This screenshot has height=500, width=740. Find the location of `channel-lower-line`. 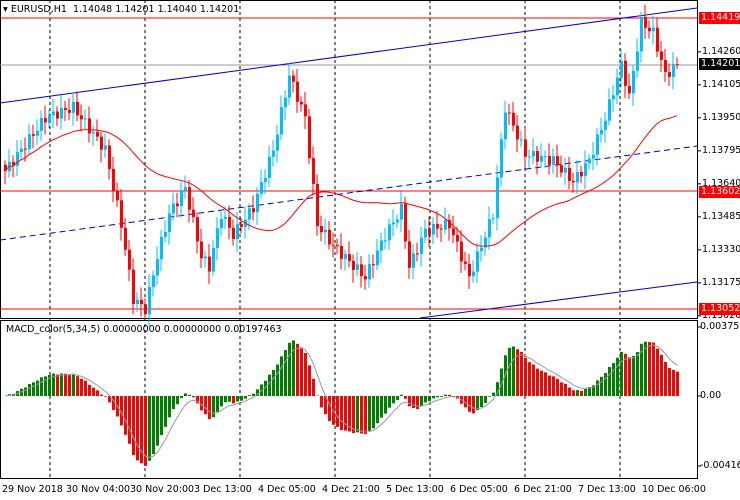

channel-lower-line is located at coordinates (558, 300).